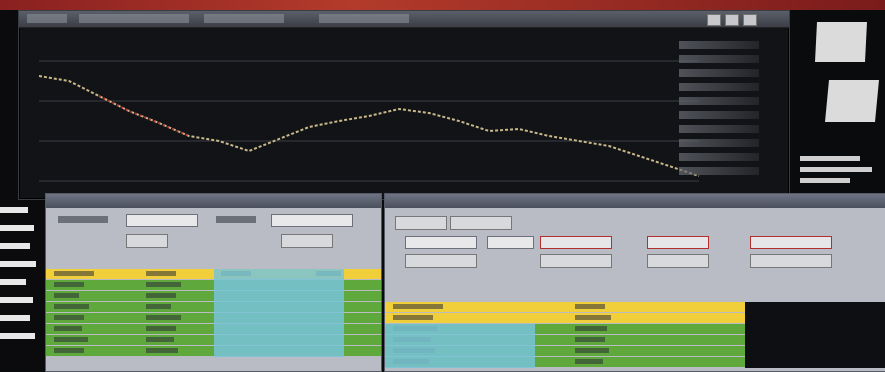  What do you see at coordinates (714, 20) in the screenshot?
I see `minimize-icon` at bounding box center [714, 20].